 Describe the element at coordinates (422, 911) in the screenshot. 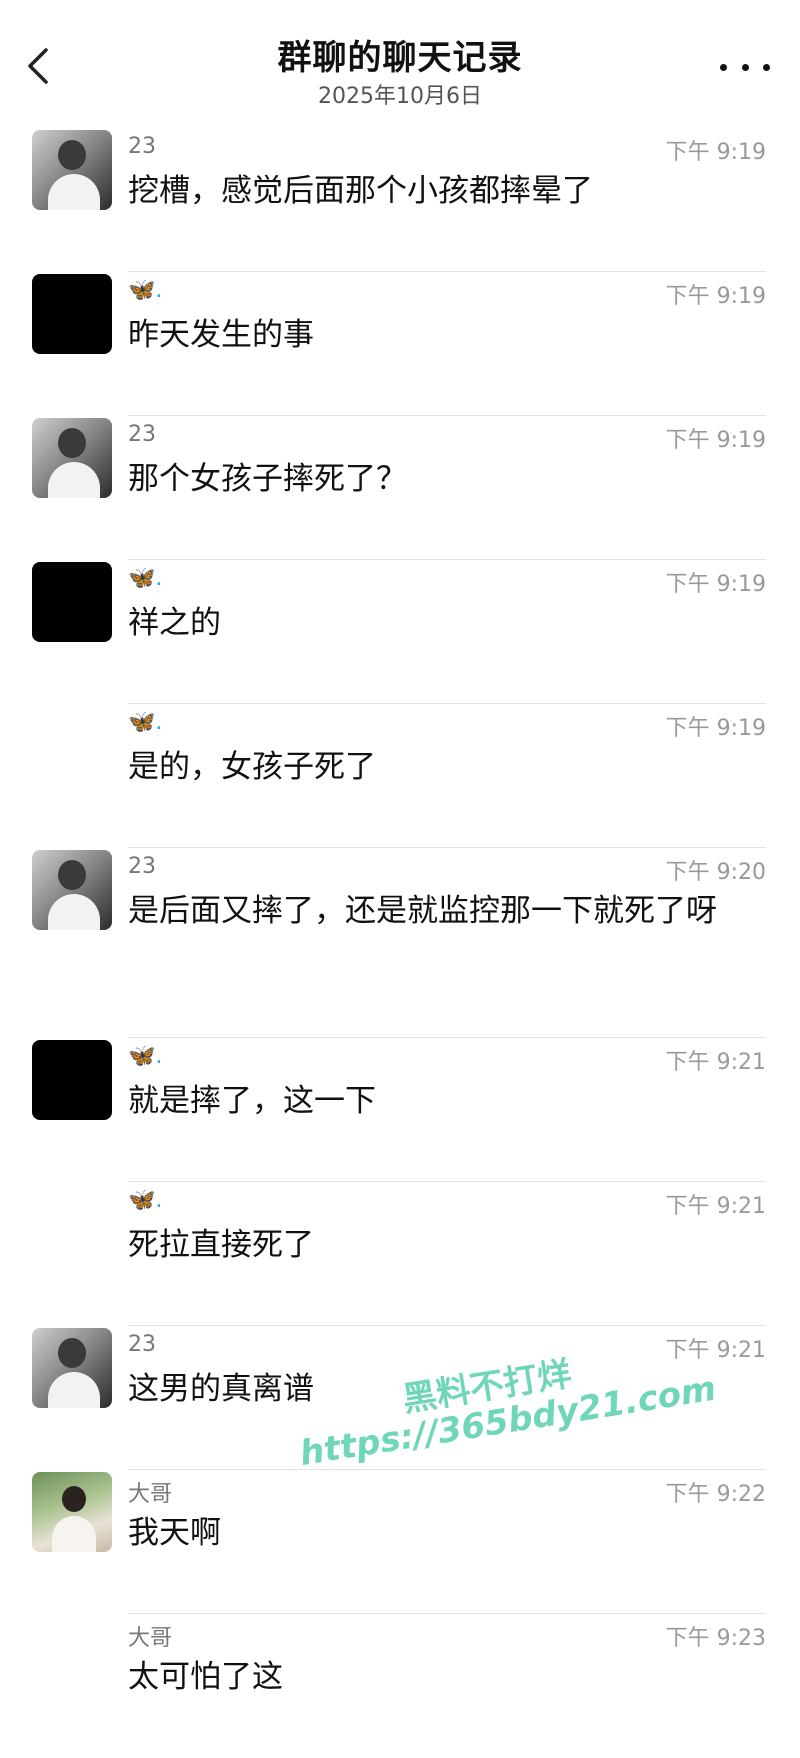

I see `message-text: 是后面又摔了，还是就监控那一下就死了呀` at that location.